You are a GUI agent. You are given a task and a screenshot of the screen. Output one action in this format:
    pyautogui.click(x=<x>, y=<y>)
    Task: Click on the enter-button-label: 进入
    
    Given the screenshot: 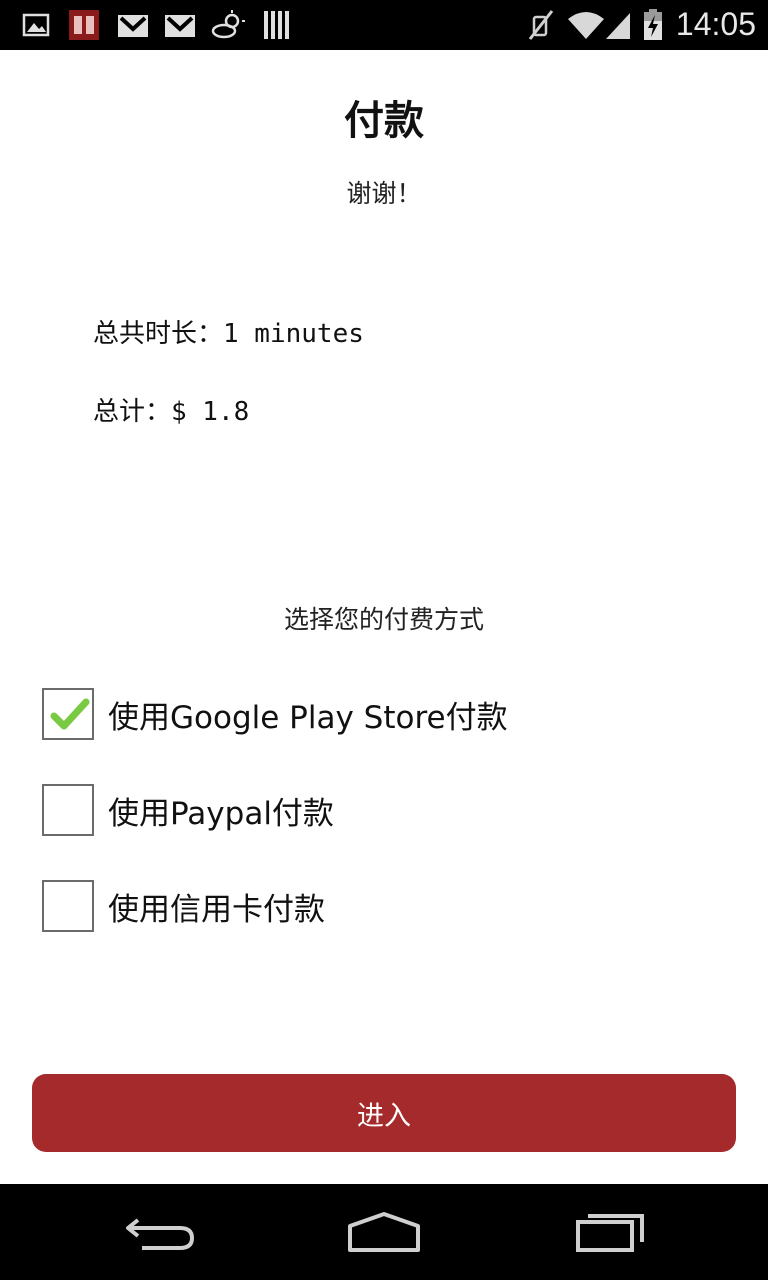 What is the action you would take?
    pyautogui.click(x=384, y=1116)
    